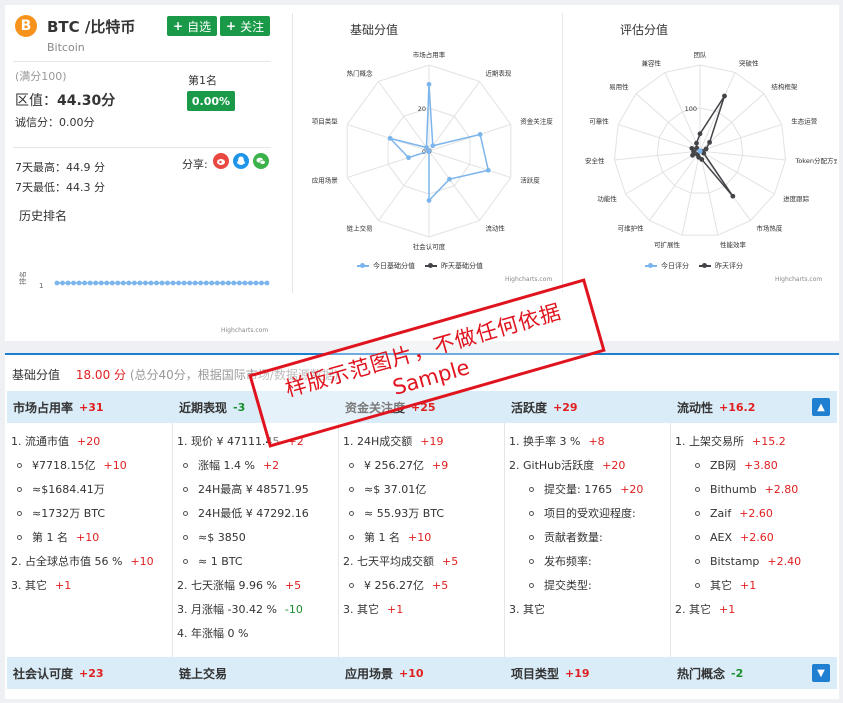  What do you see at coordinates (394, 266) in the screenshot?
I see `legend-today: 今日基础分值` at bounding box center [394, 266].